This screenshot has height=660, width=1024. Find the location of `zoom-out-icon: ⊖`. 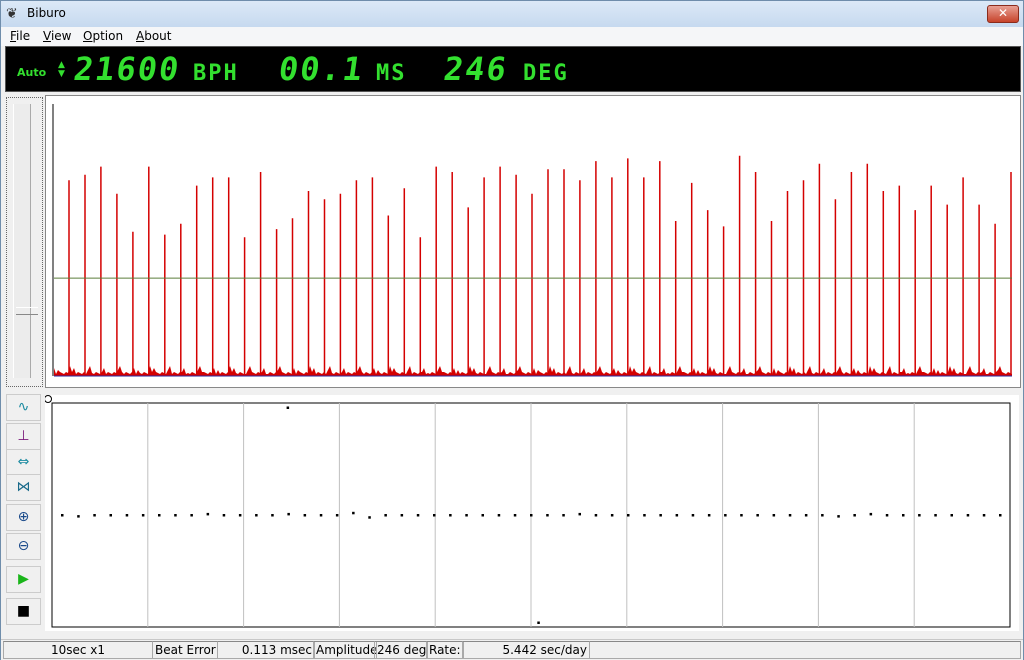

zoom-out-icon: ⊖ is located at coordinates (23, 546).